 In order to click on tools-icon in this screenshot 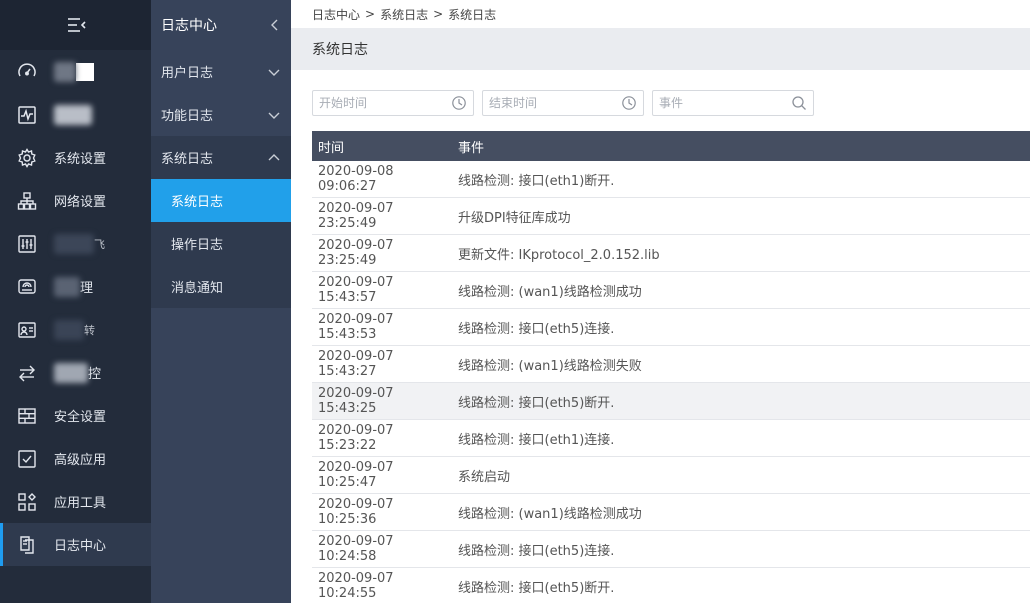, I will do `click(27, 502)`.